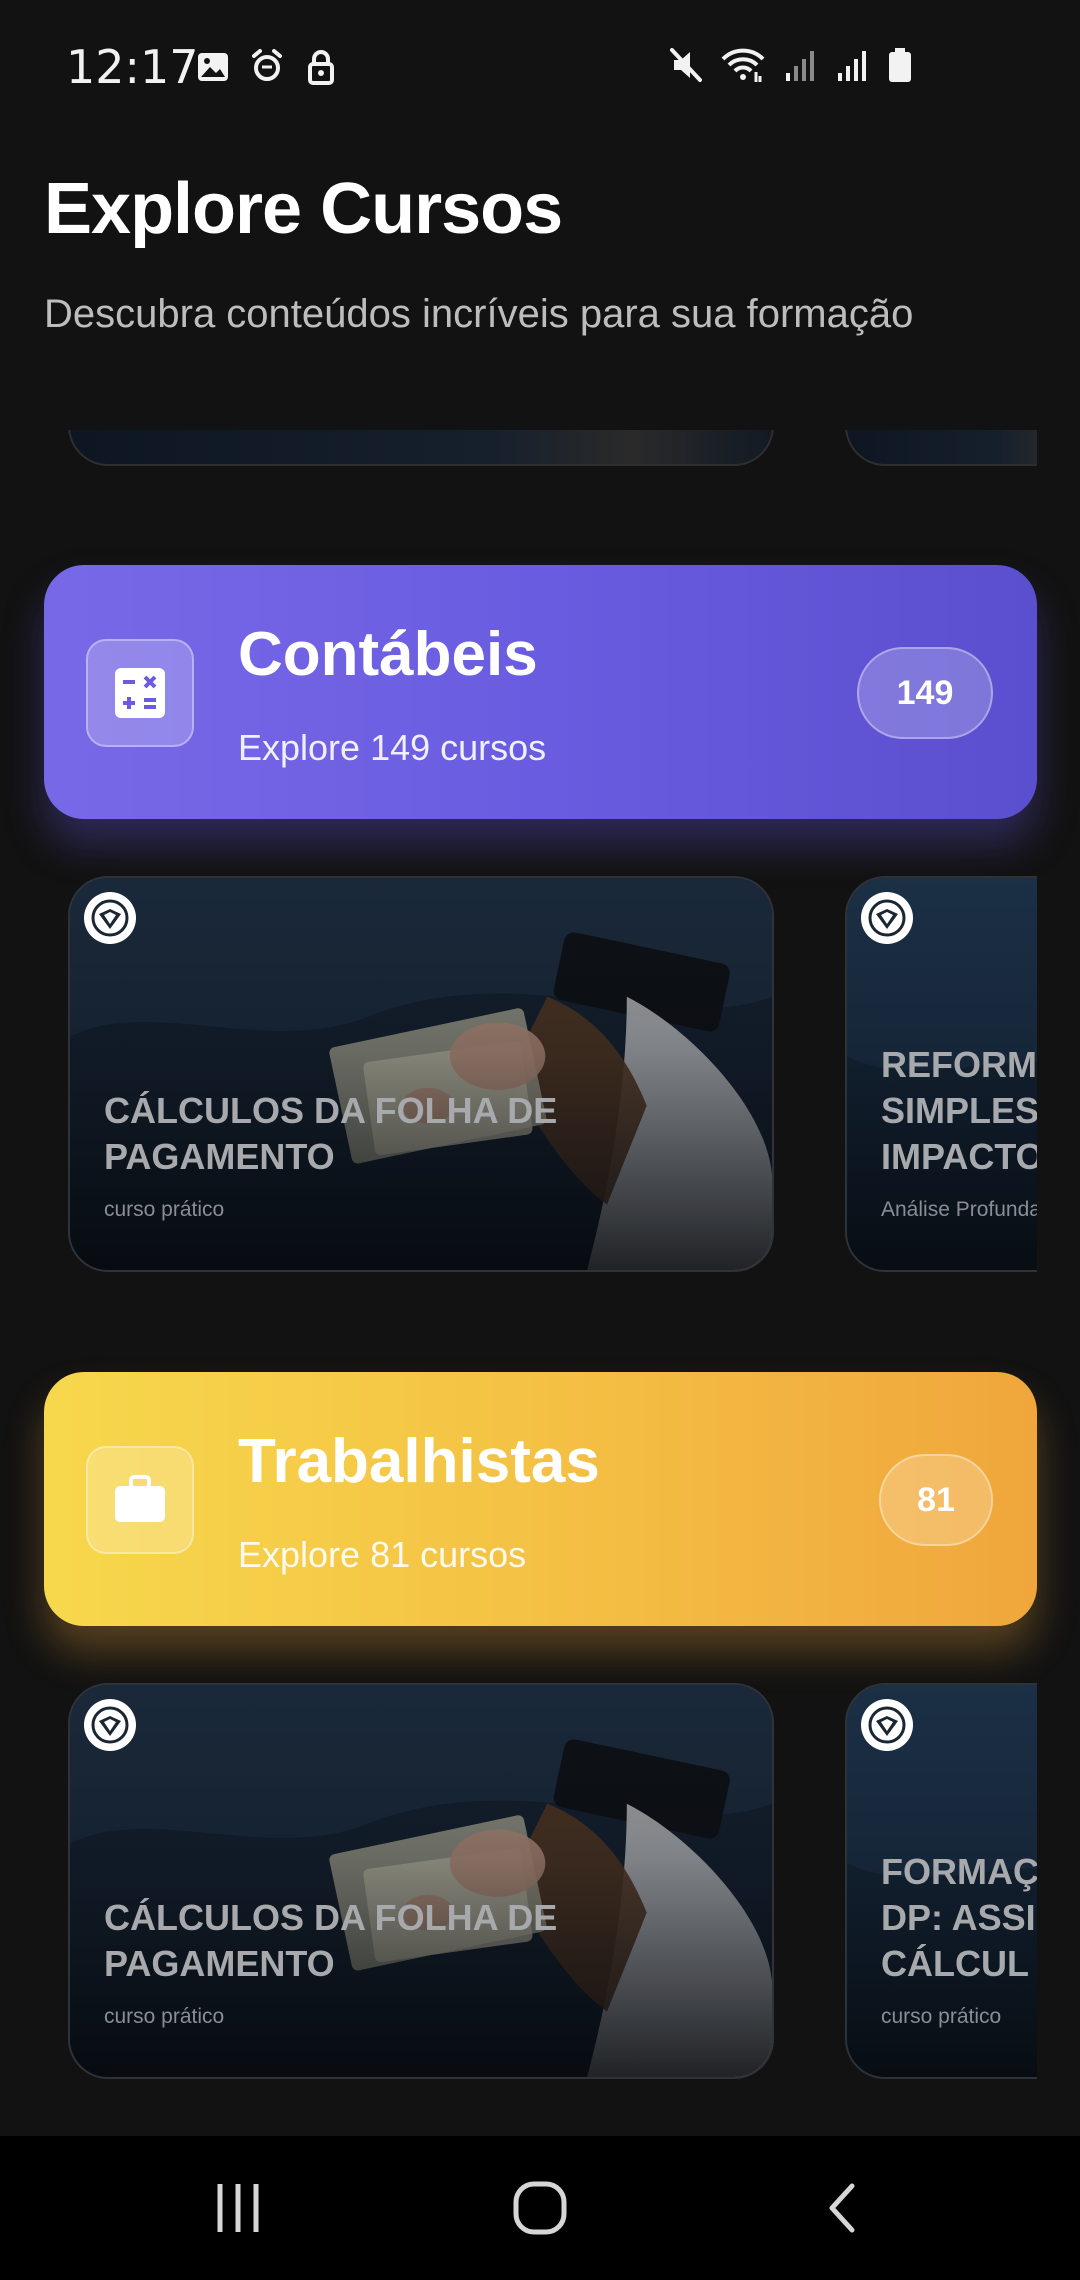  Describe the element at coordinates (959, 1156) in the screenshot. I see `course-title-line: IMPACTO` at that location.